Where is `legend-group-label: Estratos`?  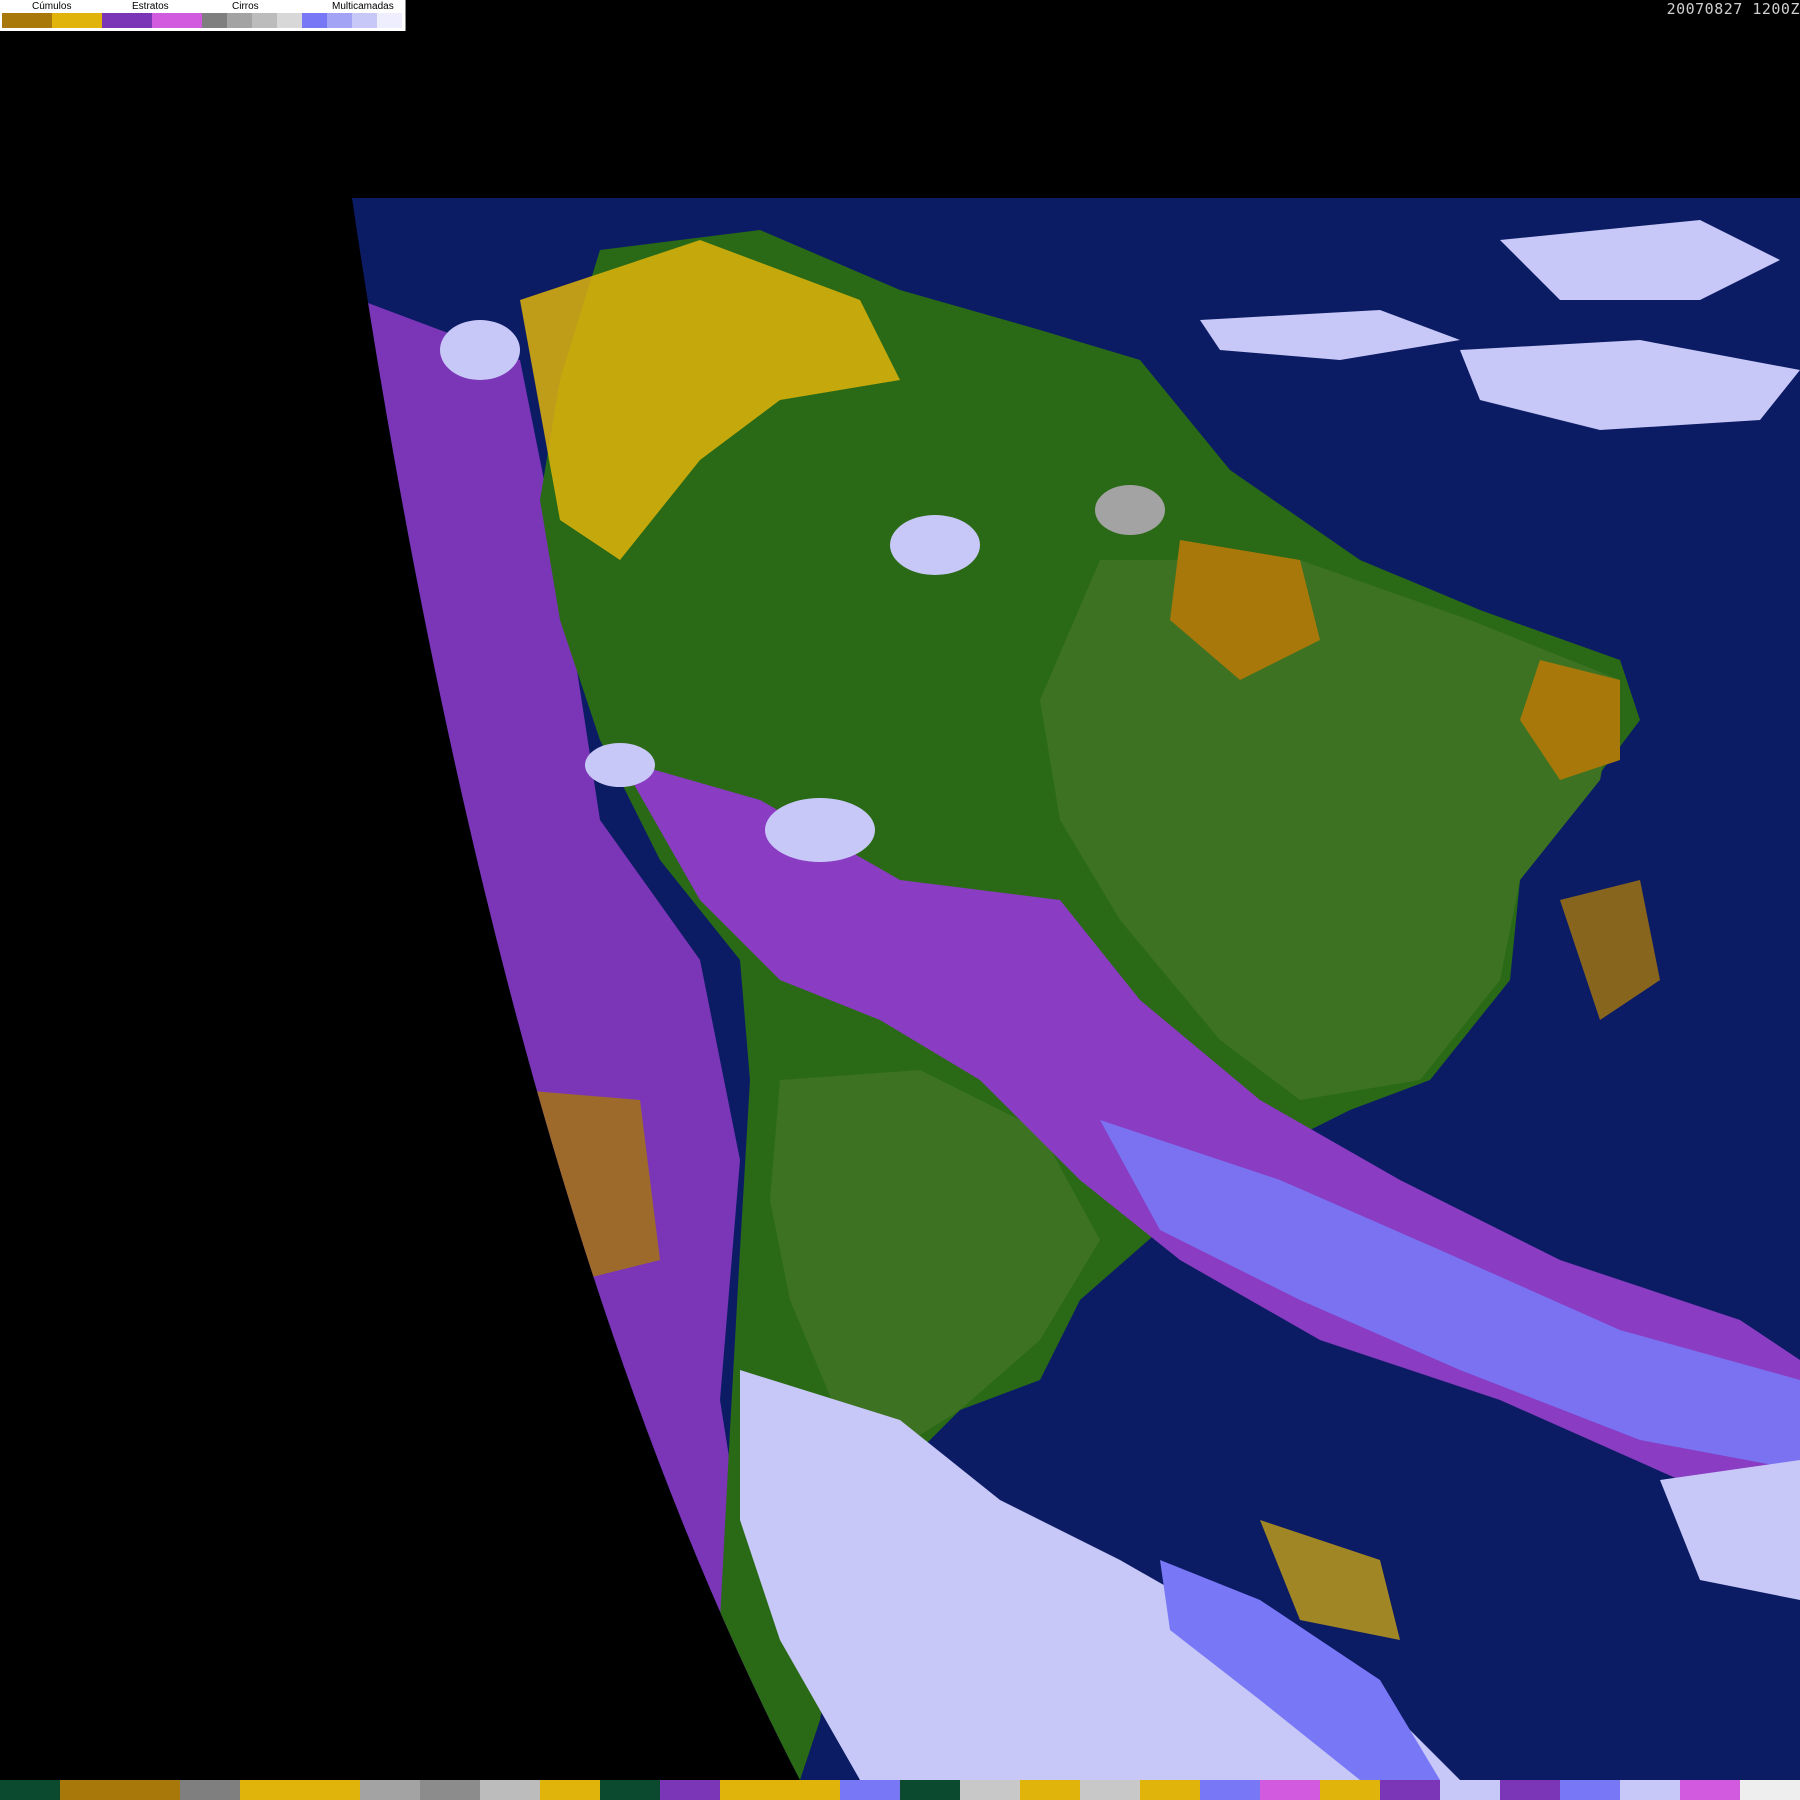 legend-group-label: Estratos is located at coordinates (150, 6).